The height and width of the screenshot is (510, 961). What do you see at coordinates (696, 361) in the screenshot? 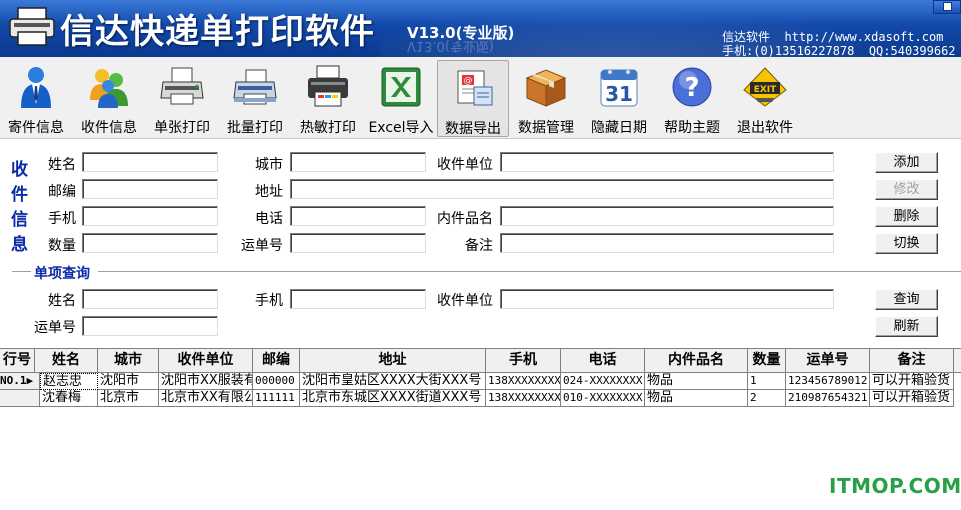
I see `grid-header-item: 内件品名` at bounding box center [696, 361].